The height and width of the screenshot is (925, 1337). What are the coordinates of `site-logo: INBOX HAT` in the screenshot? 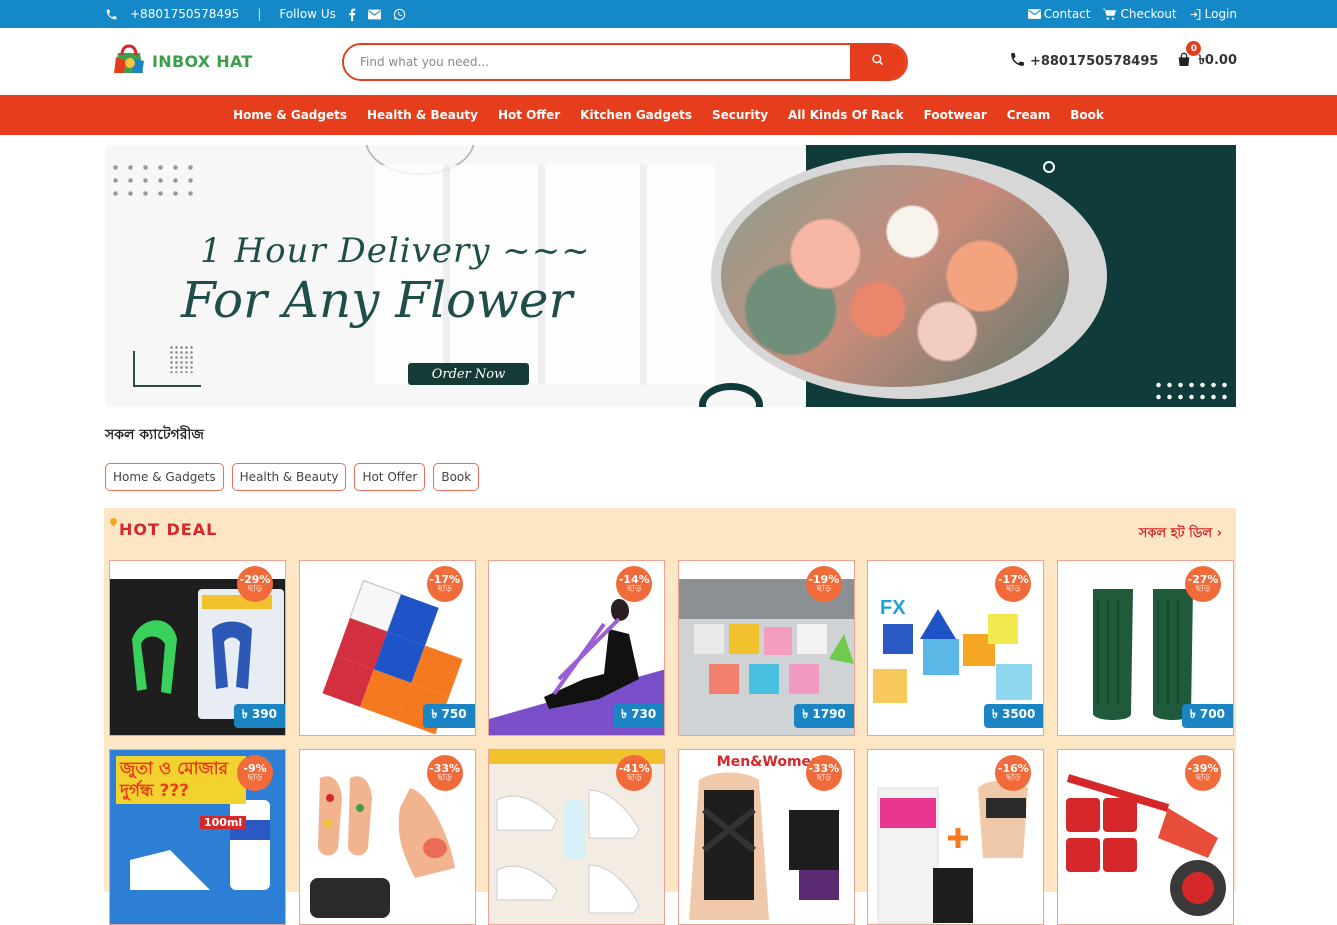 It's located at (226, 62).